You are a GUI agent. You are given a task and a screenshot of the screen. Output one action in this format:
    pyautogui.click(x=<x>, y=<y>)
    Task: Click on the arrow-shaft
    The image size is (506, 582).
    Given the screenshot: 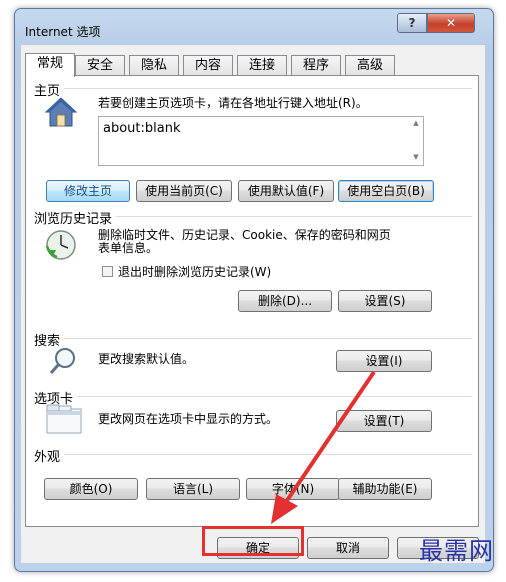 What is the action you would take?
    pyautogui.click(x=330, y=437)
    